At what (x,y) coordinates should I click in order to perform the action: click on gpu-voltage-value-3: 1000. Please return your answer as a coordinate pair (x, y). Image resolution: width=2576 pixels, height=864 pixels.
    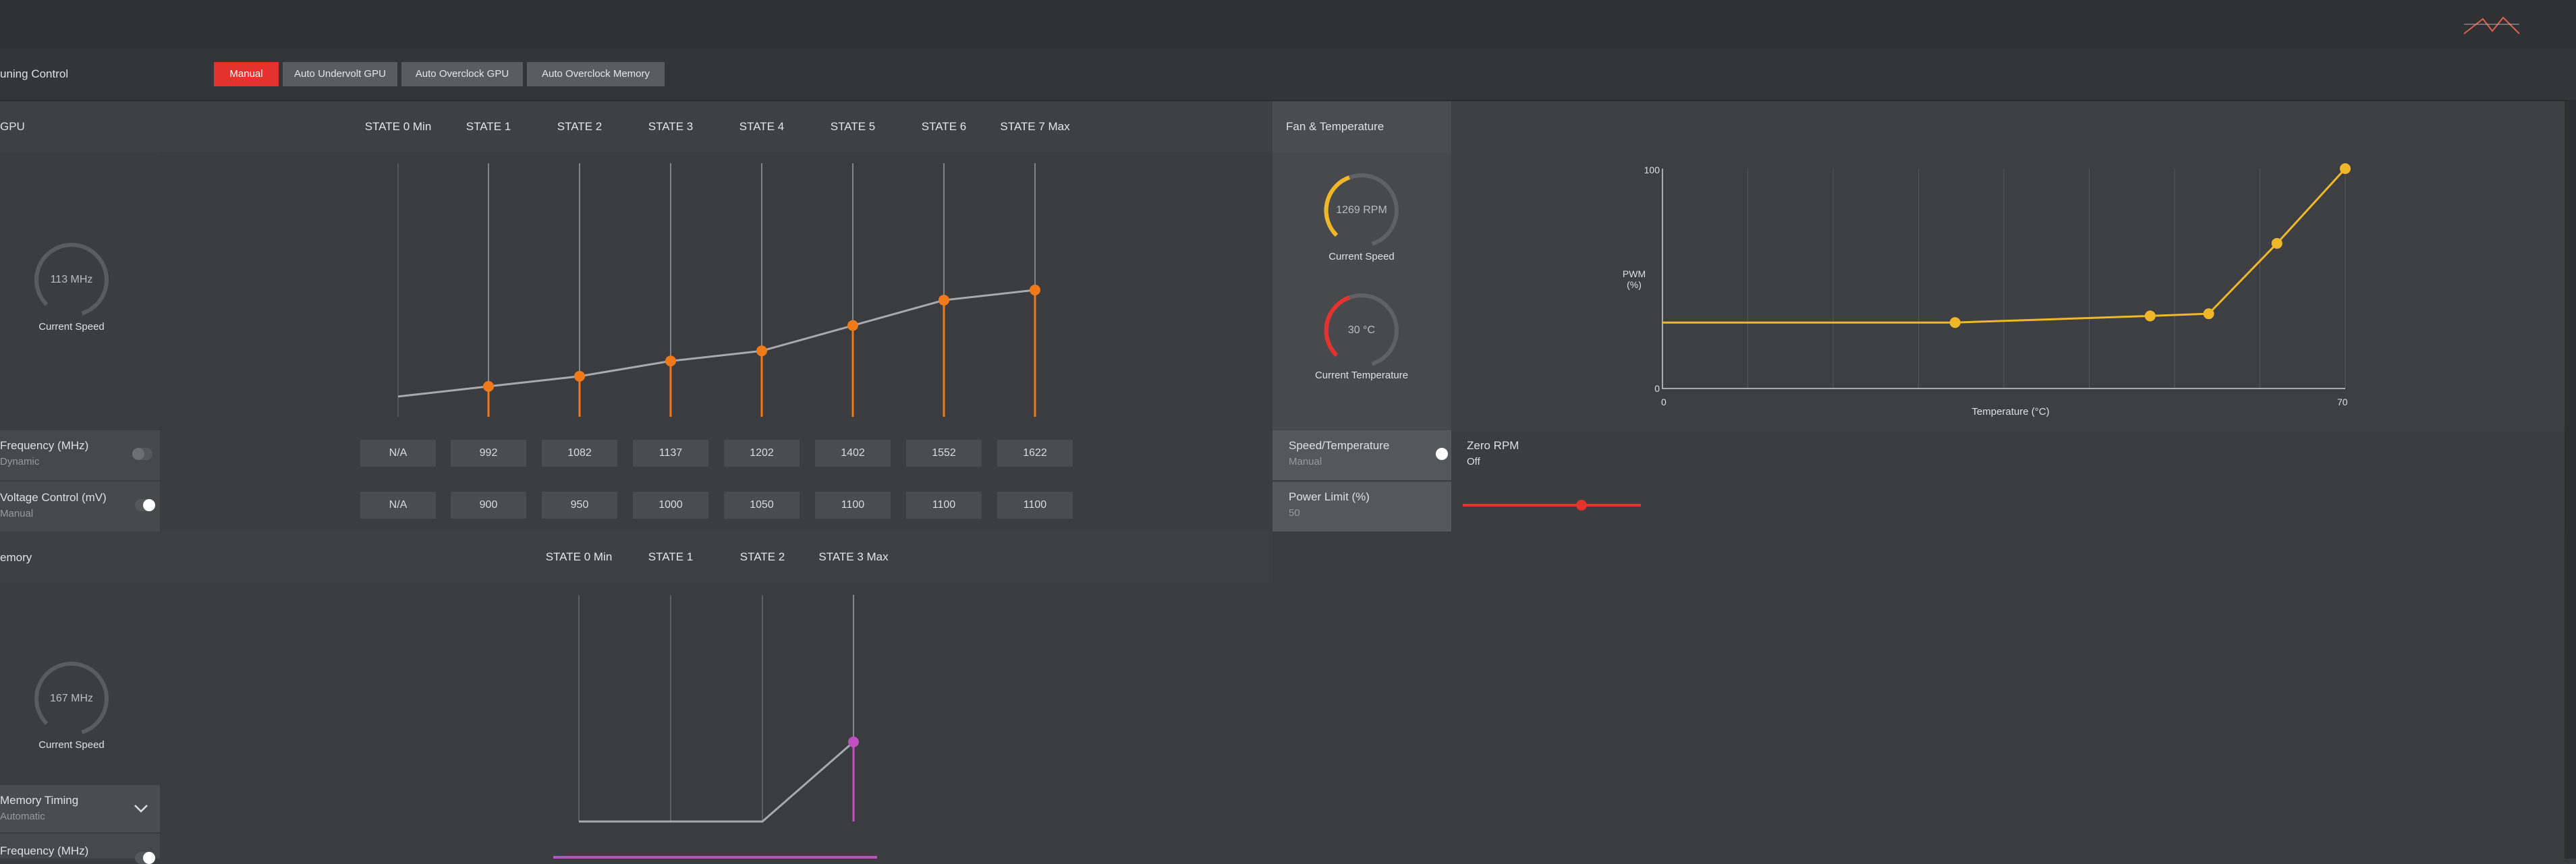
    Looking at the image, I should click on (670, 505).